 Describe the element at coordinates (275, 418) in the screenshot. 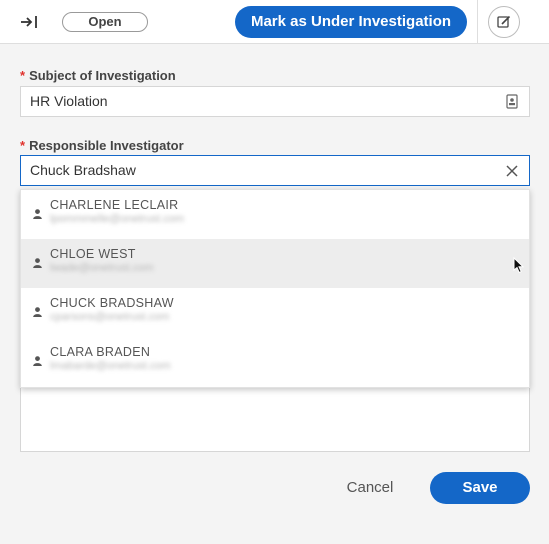

I see `description-textarea` at that location.